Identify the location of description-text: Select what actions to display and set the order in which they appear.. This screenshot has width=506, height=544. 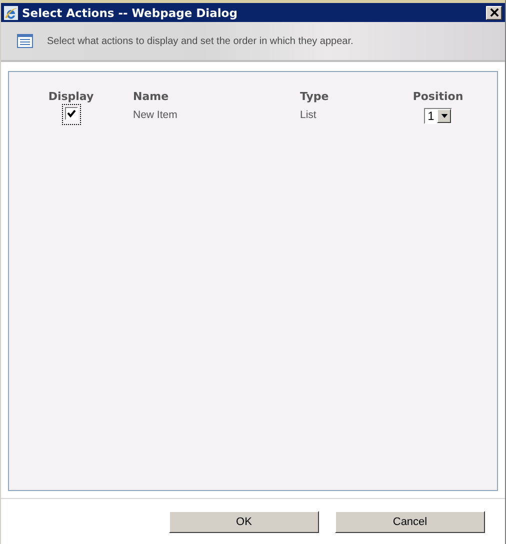
(200, 41).